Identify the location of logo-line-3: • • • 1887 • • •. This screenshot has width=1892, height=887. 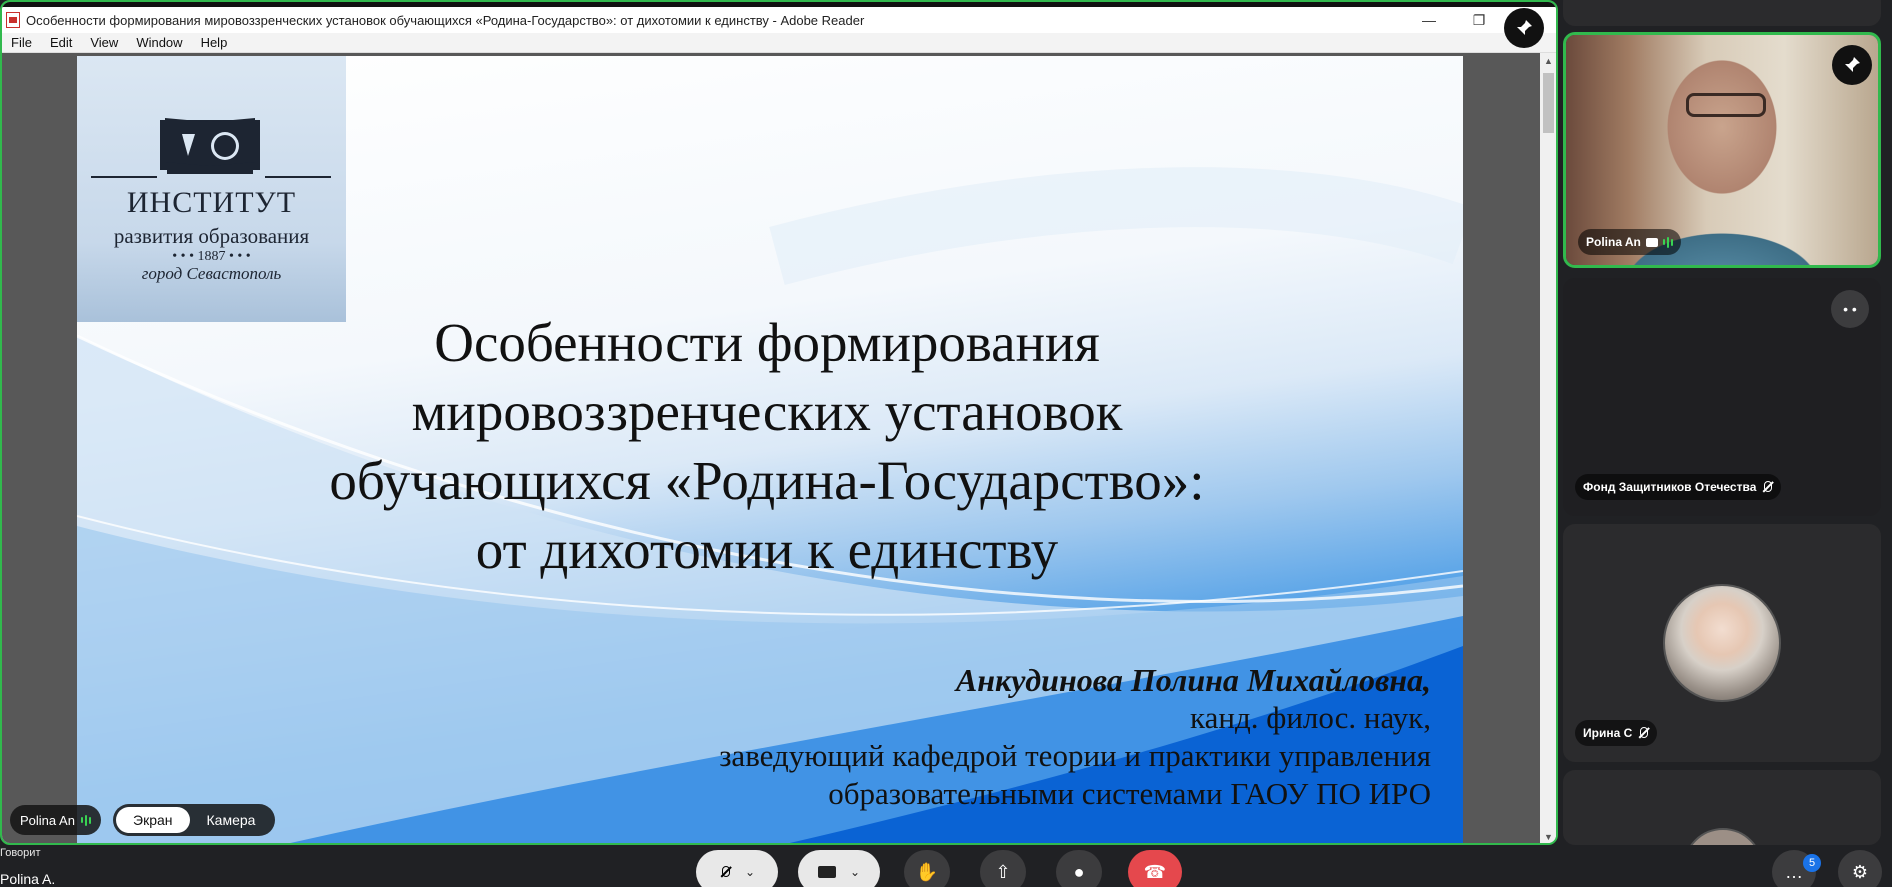
(211, 256).